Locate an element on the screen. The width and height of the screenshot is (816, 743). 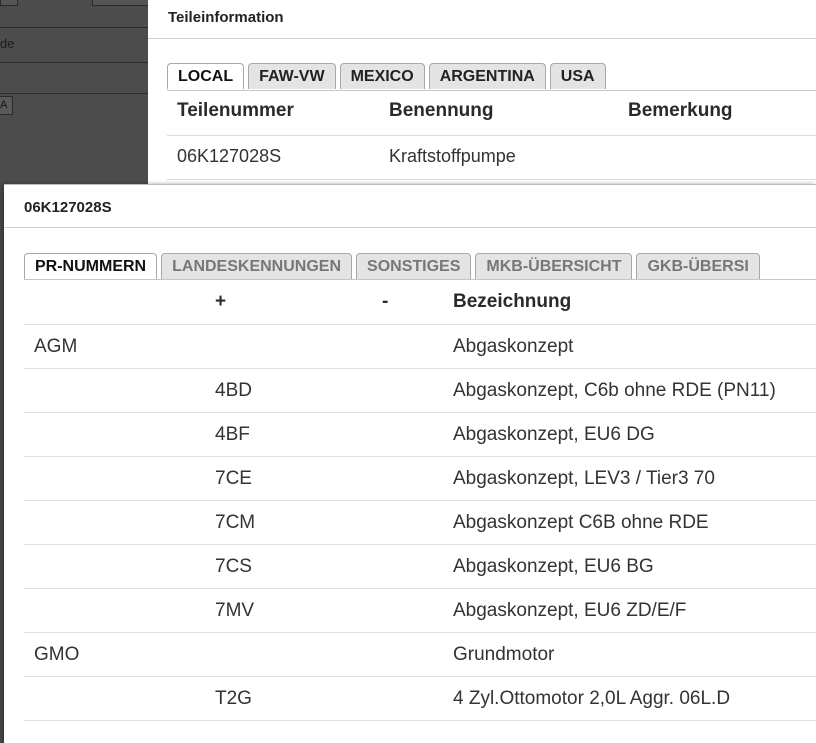
tab-pr-nummern: PR-NUMMERN is located at coordinates (91, 266).